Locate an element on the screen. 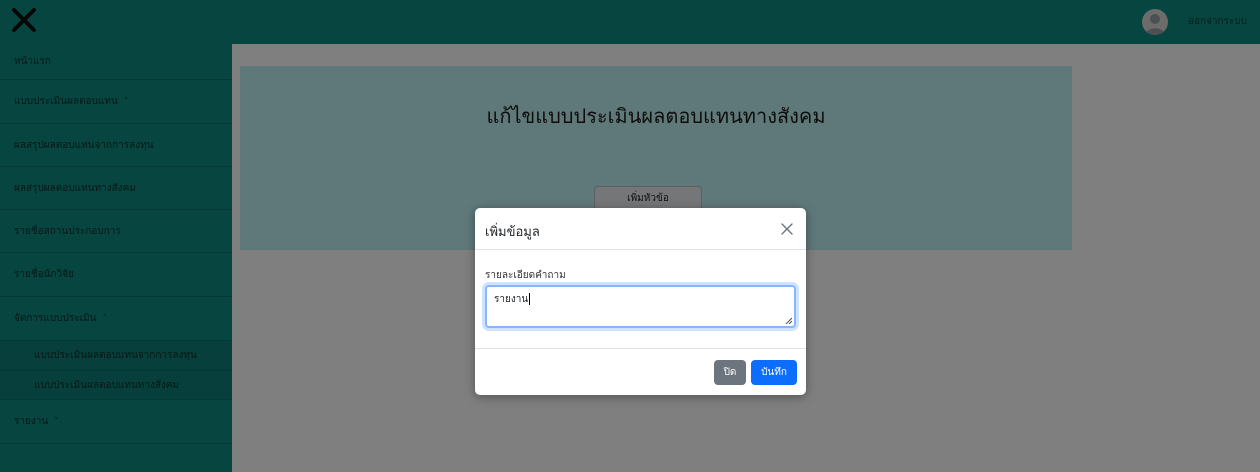  save-button: บันทึก is located at coordinates (774, 372).